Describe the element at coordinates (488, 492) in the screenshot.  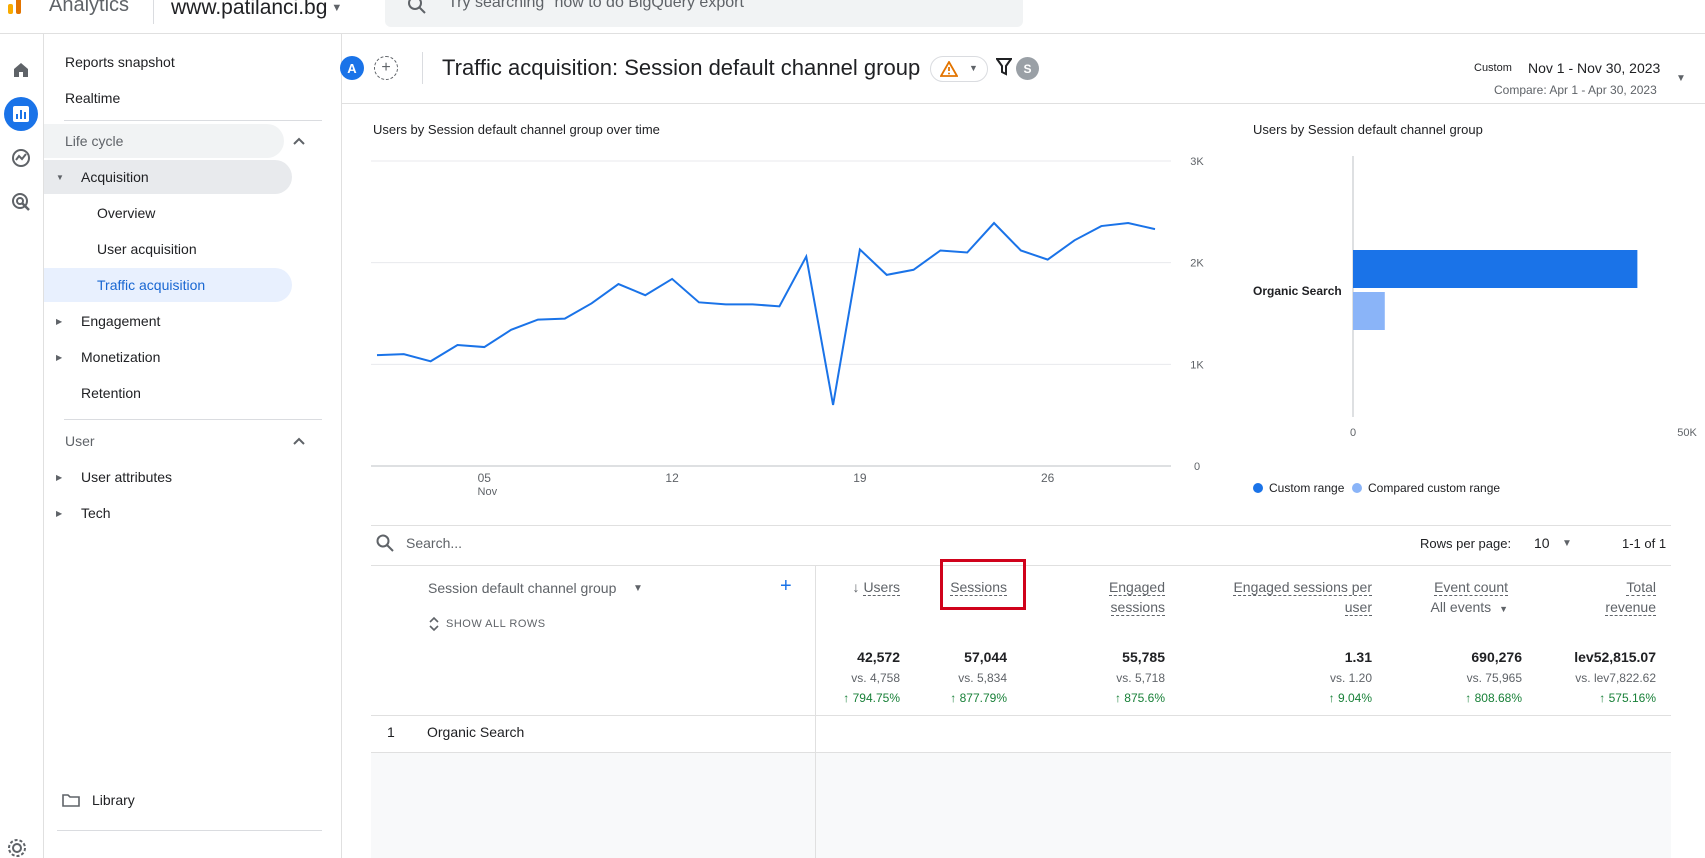
I see `x-tick-sublabel: Nov` at that location.